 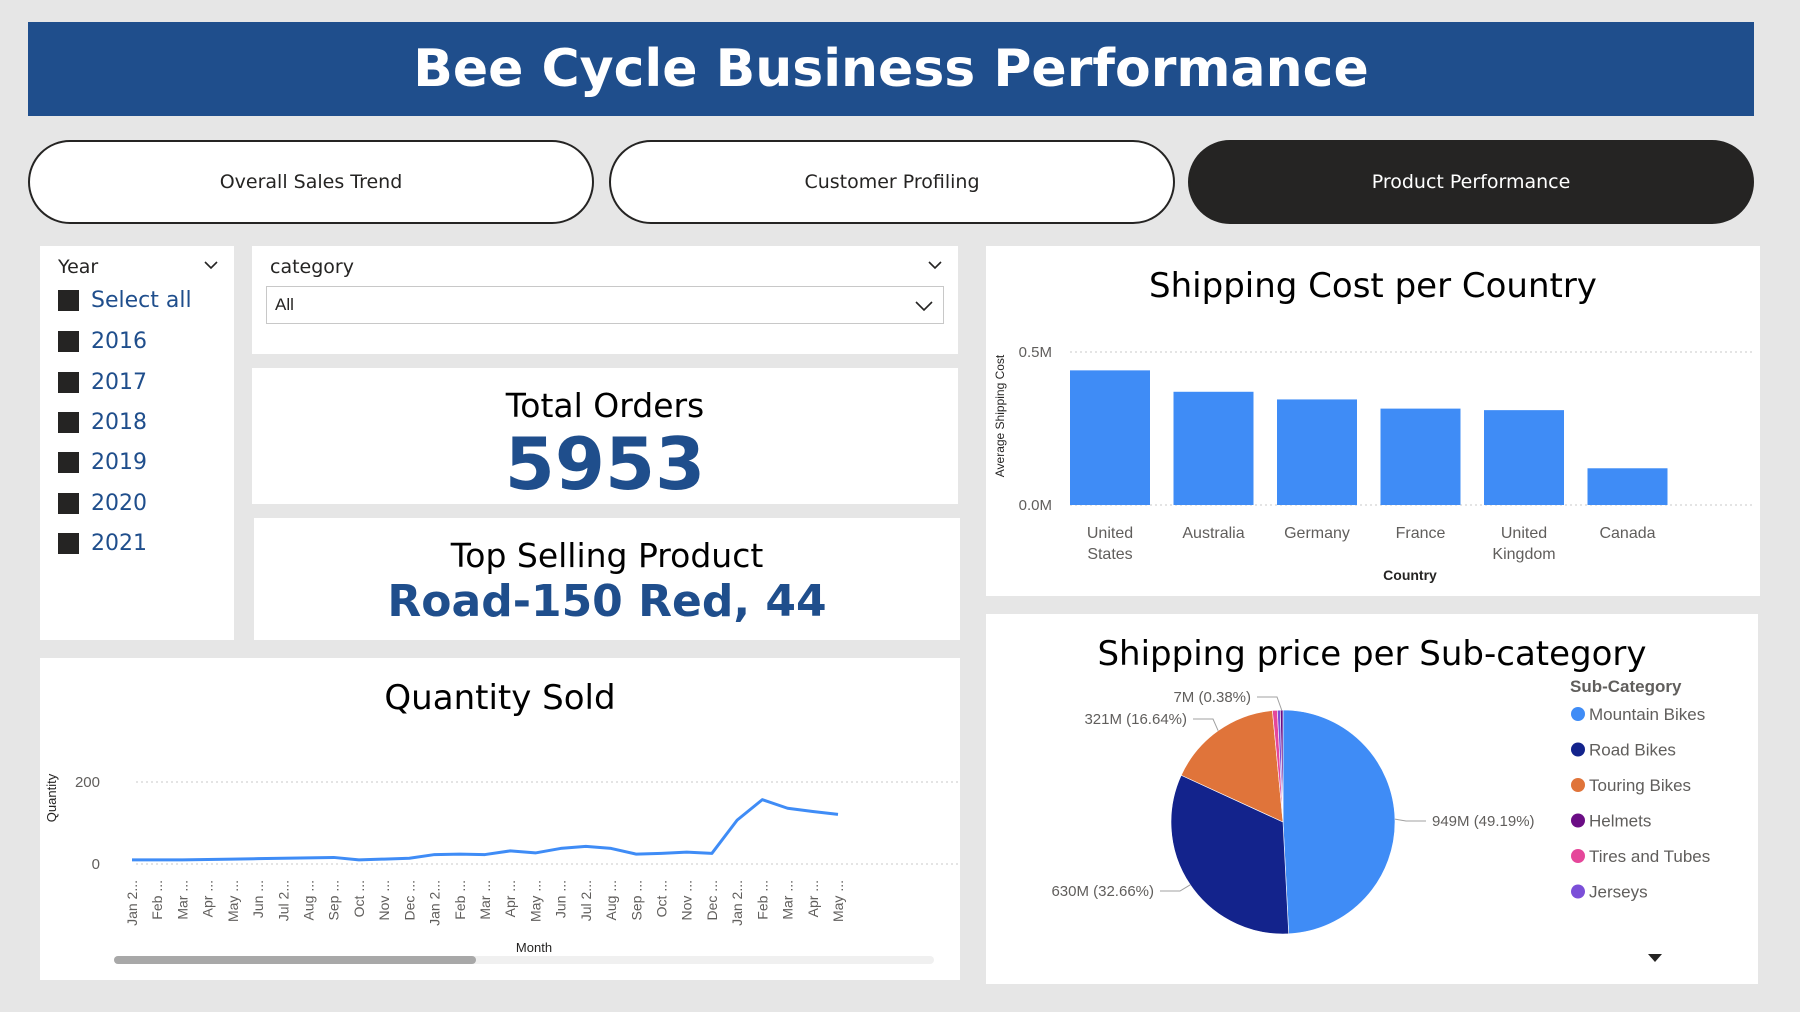 I want to click on legend-entry-mountain-bikes: Mountain Bikes, so click(x=1647, y=714).